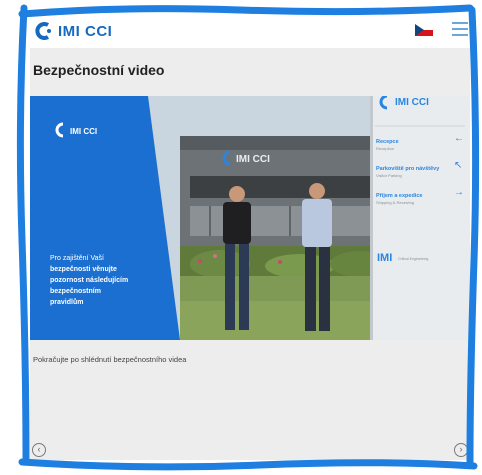 The width and height of the screenshot is (482, 475). What do you see at coordinates (99, 70) in the screenshot?
I see `page-title: Bezpečnostní video` at bounding box center [99, 70].